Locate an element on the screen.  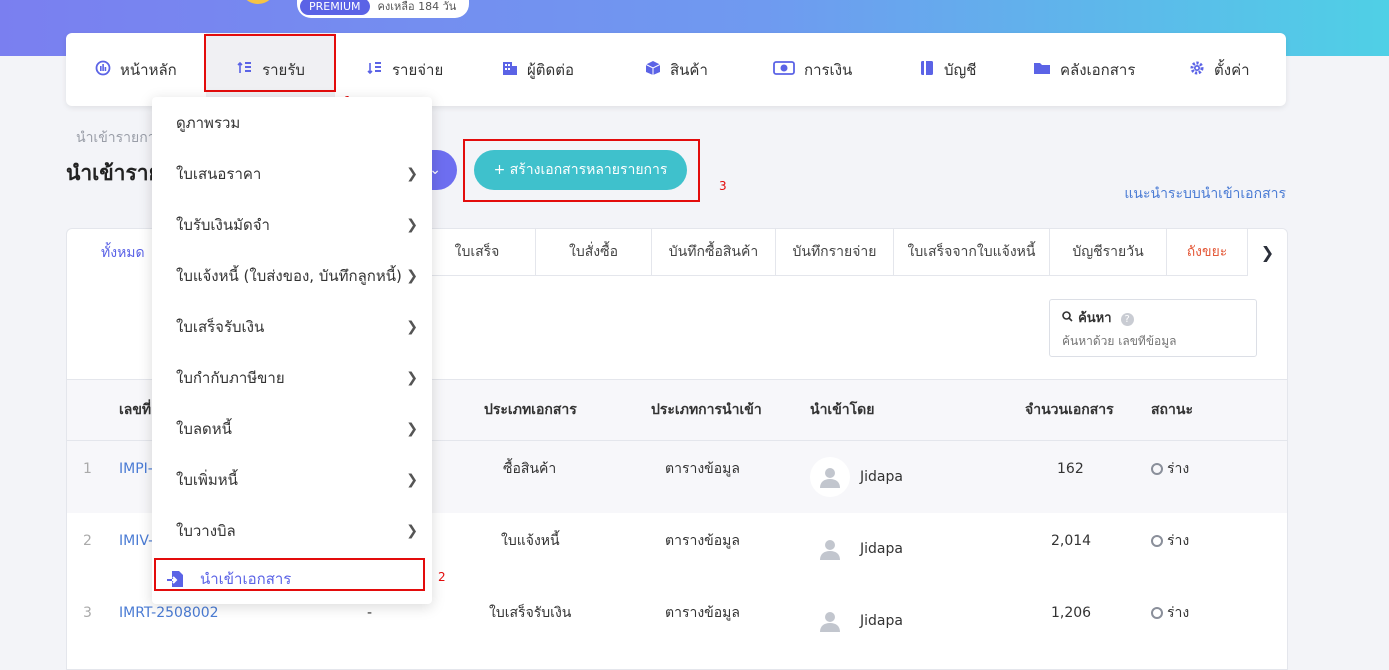
help-icon: ? is located at coordinates (1127, 319).